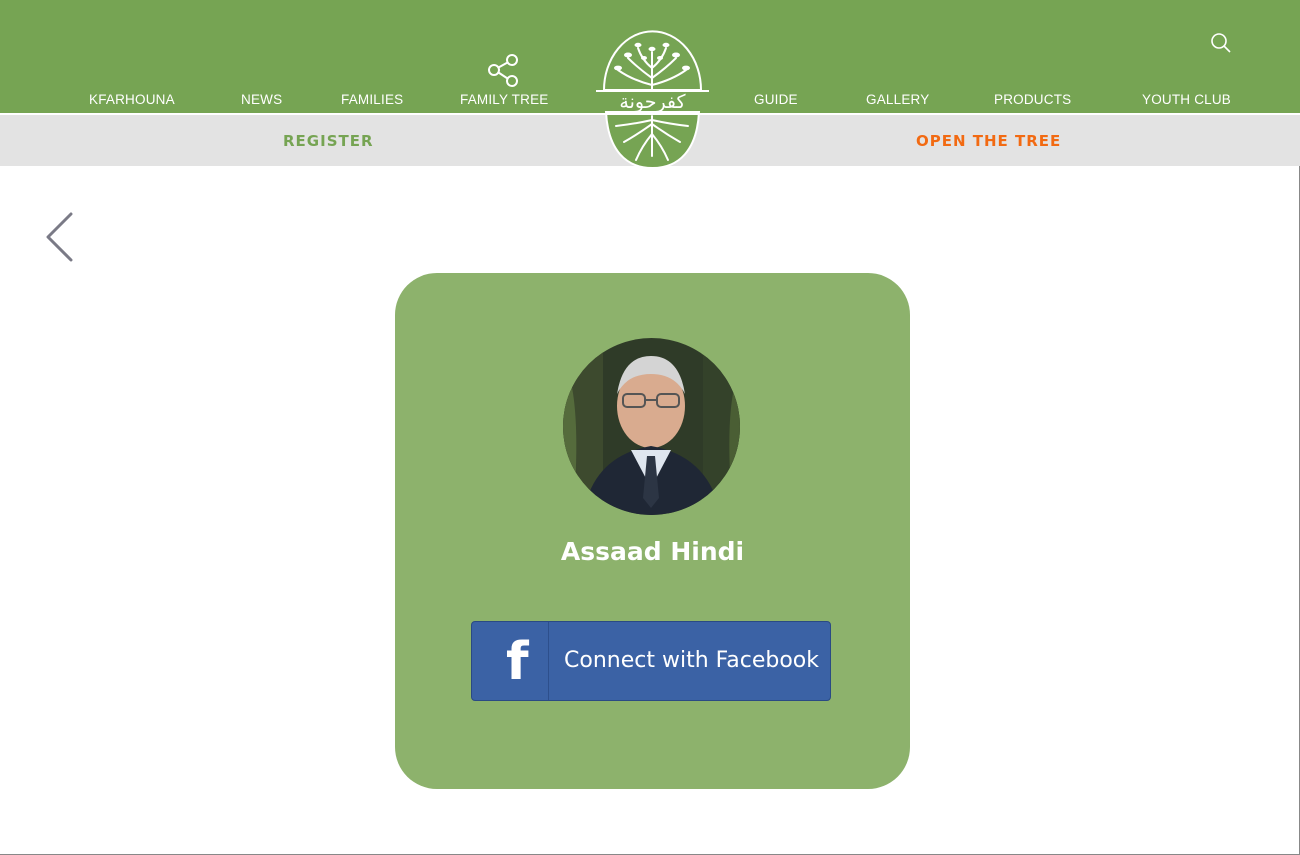  What do you see at coordinates (504, 99) in the screenshot?
I see `nav-item-family-tree: FAMILY TREE` at bounding box center [504, 99].